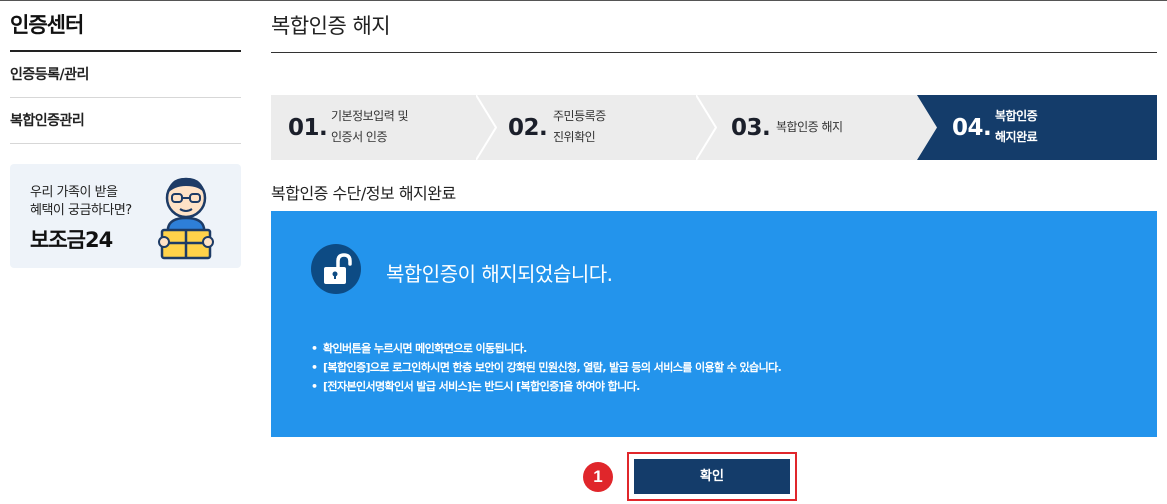  Describe the element at coordinates (71, 240) in the screenshot. I see `banner-brand: 보조금24` at that location.